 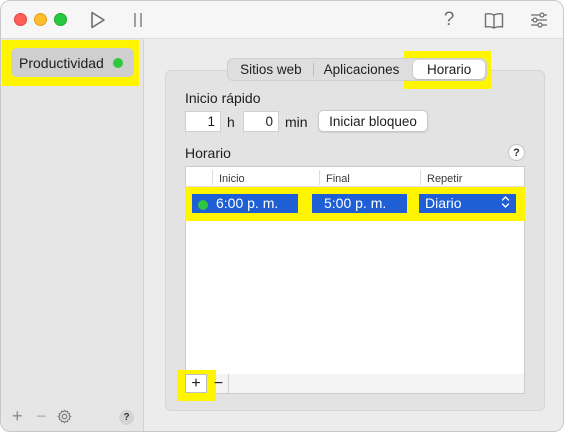 What do you see at coordinates (362, 69) in the screenshot?
I see `tab-aplicaciones: Aplicaciones` at bounding box center [362, 69].